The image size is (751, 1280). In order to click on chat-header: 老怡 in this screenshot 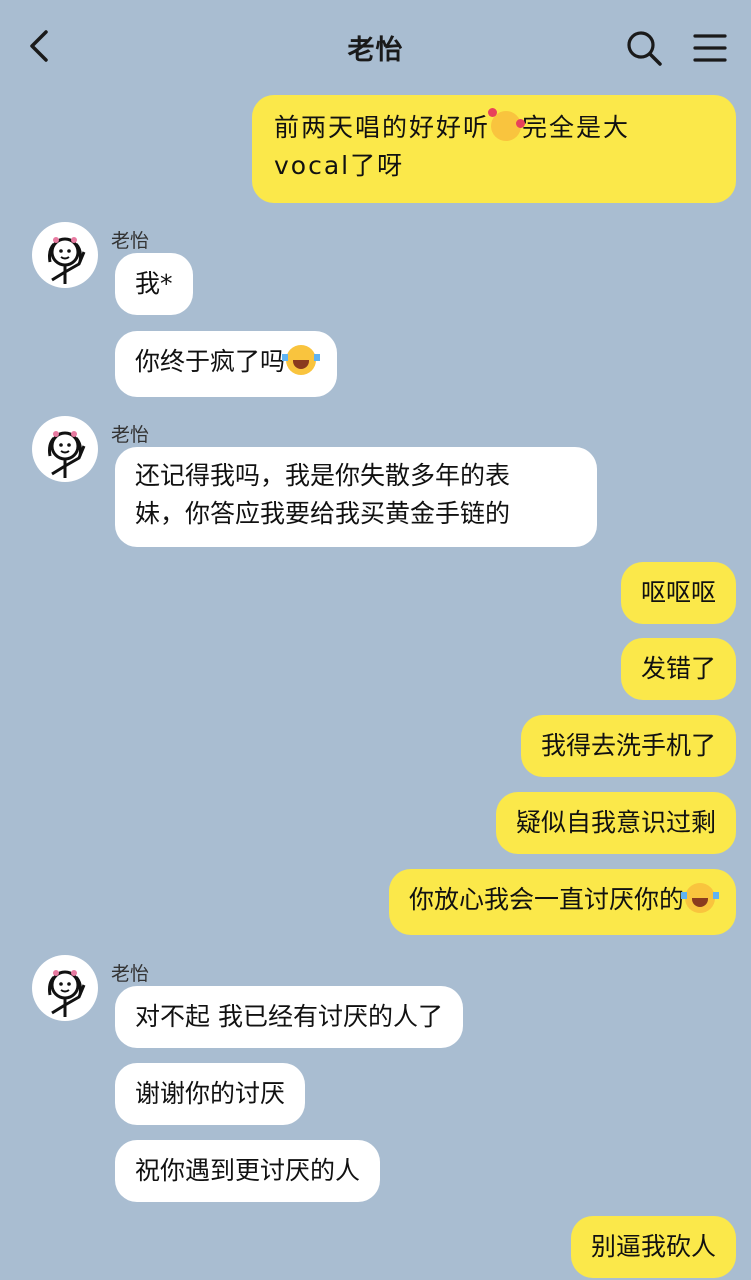, I will do `click(375, 47)`.